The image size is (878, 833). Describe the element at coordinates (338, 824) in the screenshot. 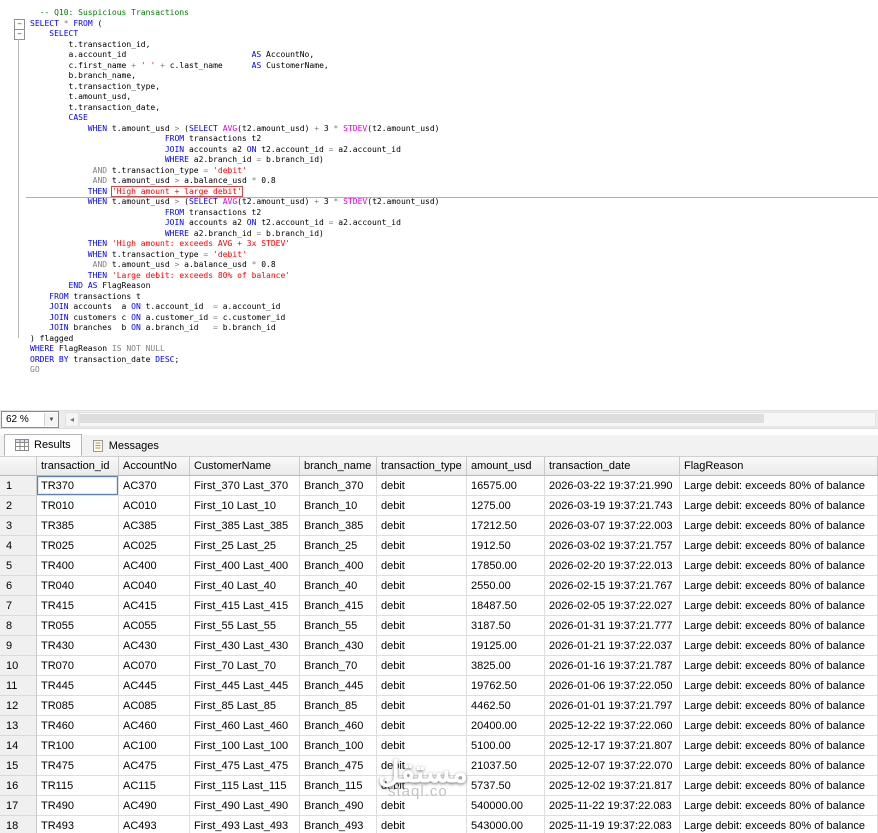

I see `grid-cell: Branch_493` at that location.